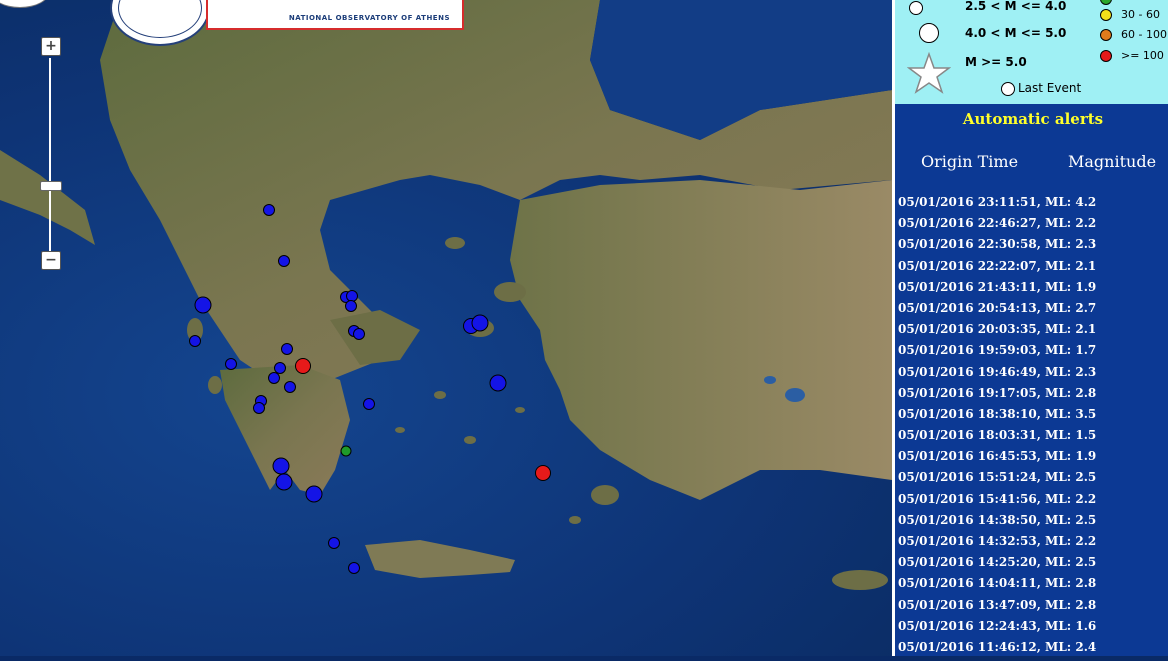 This screenshot has width=1168, height=661. I want to click on magnitude-medium-symbol, so click(929, 33).